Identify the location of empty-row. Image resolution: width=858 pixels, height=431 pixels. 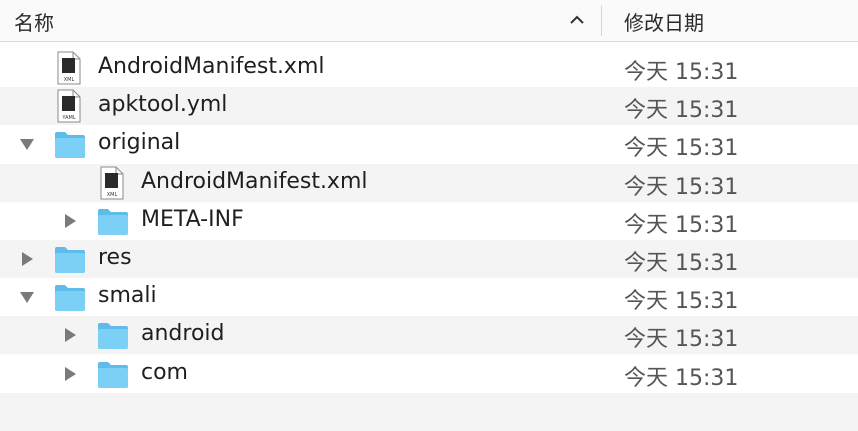
(429, 411).